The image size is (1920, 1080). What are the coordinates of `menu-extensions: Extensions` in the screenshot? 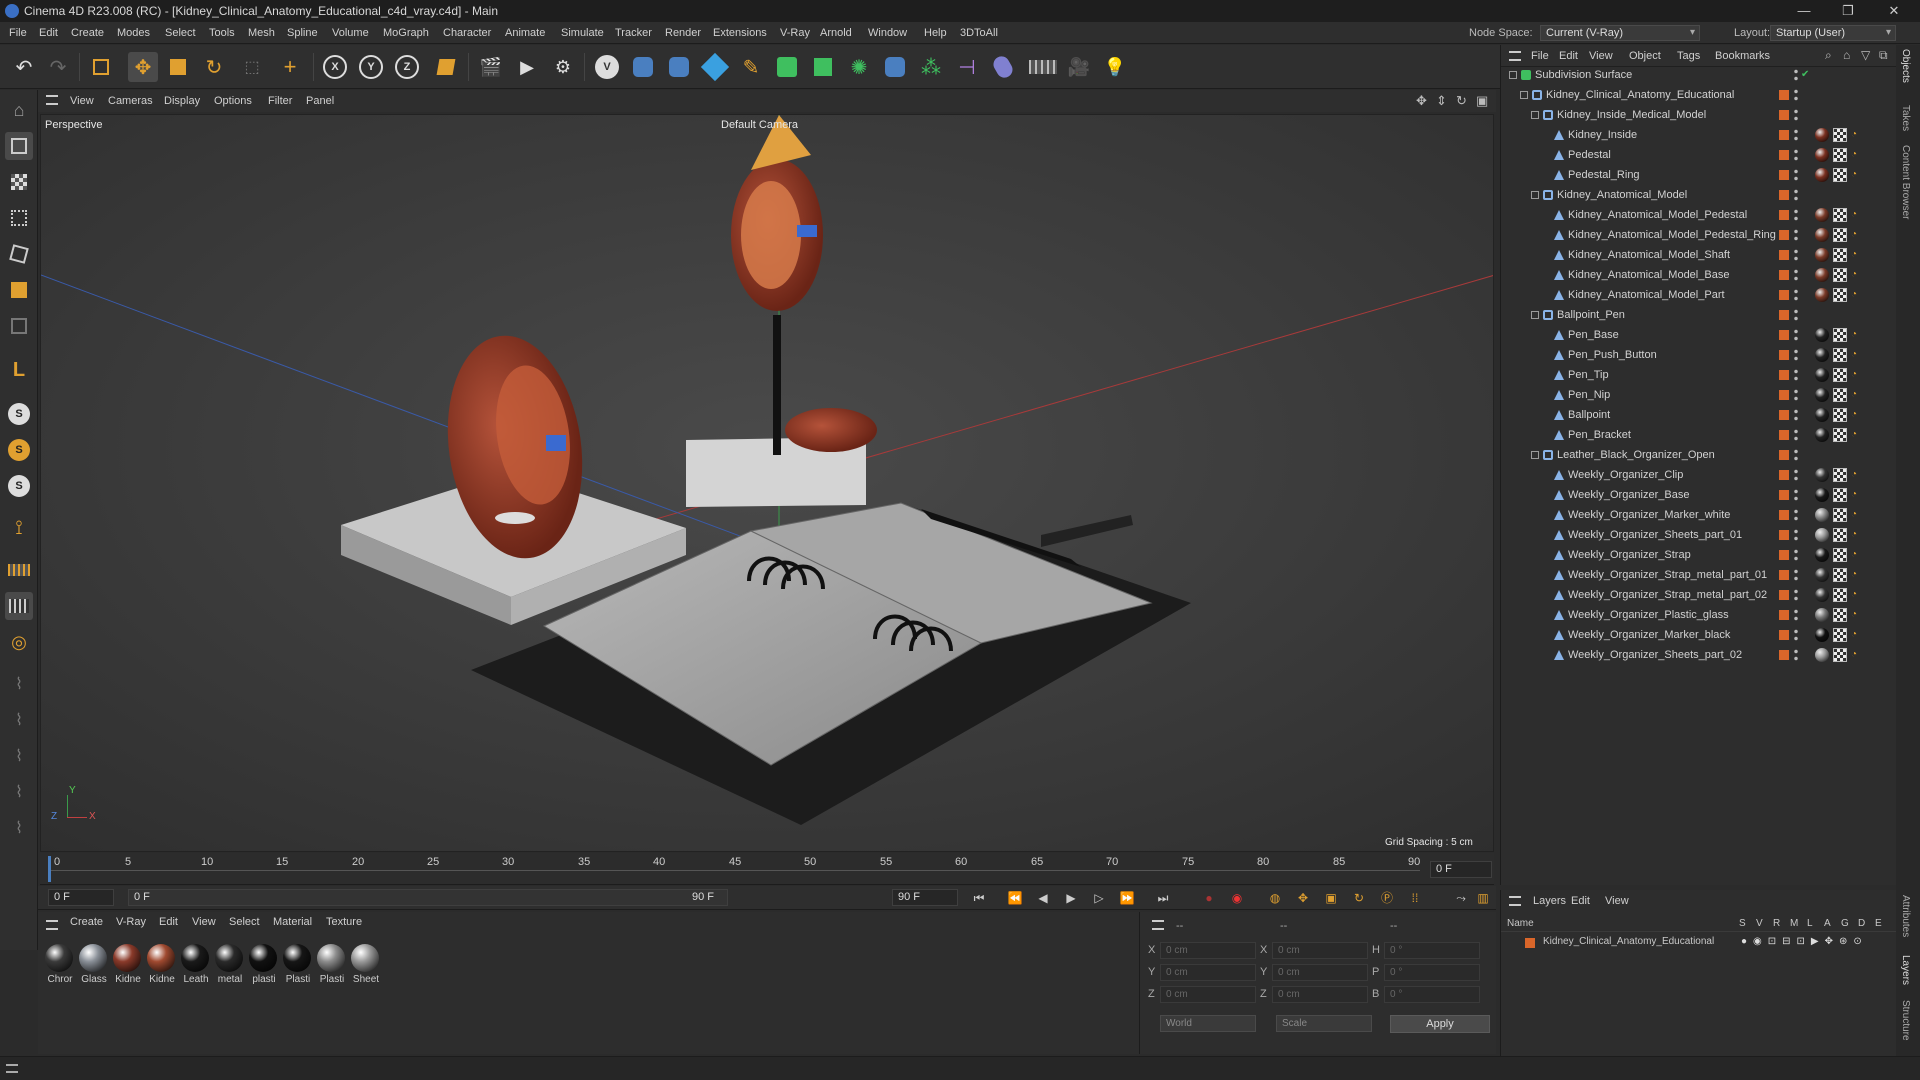 It's located at (740, 33).